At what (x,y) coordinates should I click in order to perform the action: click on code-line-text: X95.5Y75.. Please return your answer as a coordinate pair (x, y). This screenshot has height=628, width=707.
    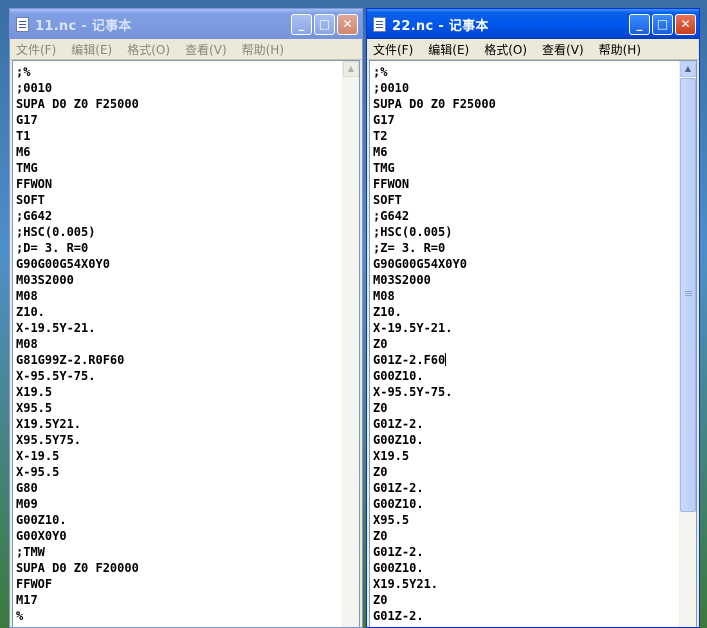
    Looking at the image, I should click on (49, 440).